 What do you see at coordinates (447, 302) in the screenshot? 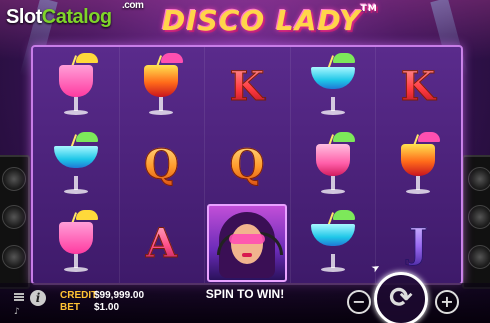
I see `increase-bet-button: +` at bounding box center [447, 302].